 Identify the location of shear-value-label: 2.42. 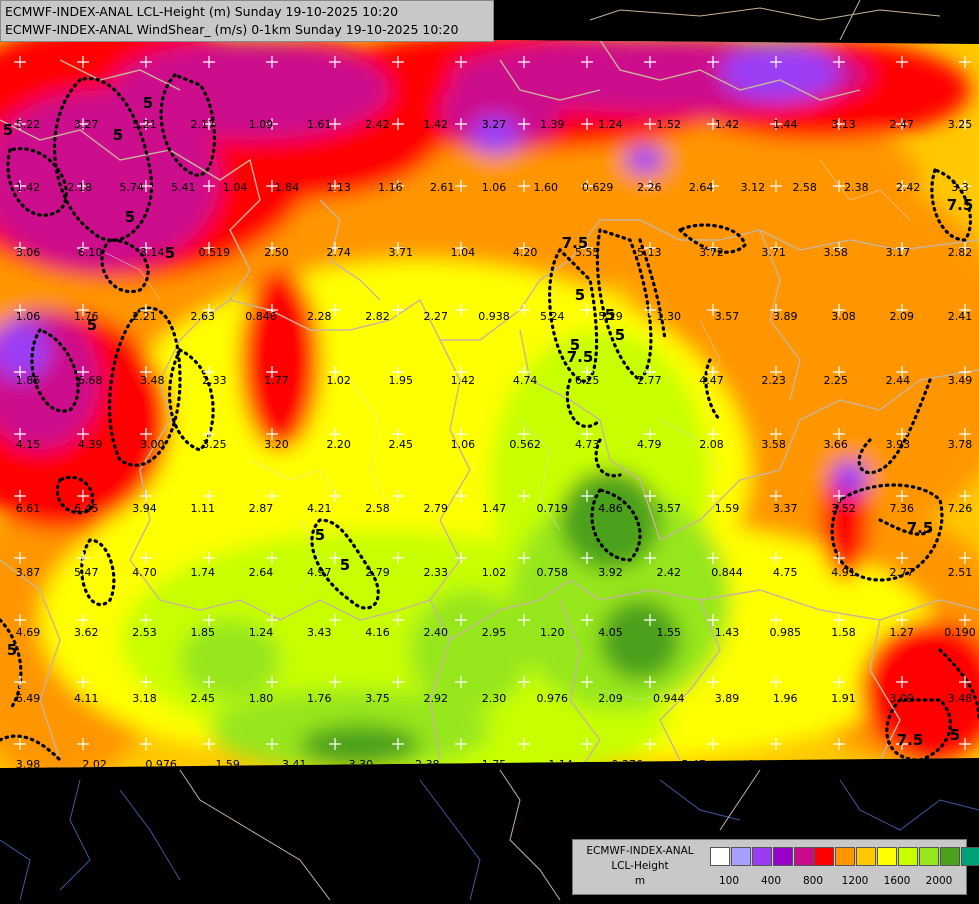
(377, 124).